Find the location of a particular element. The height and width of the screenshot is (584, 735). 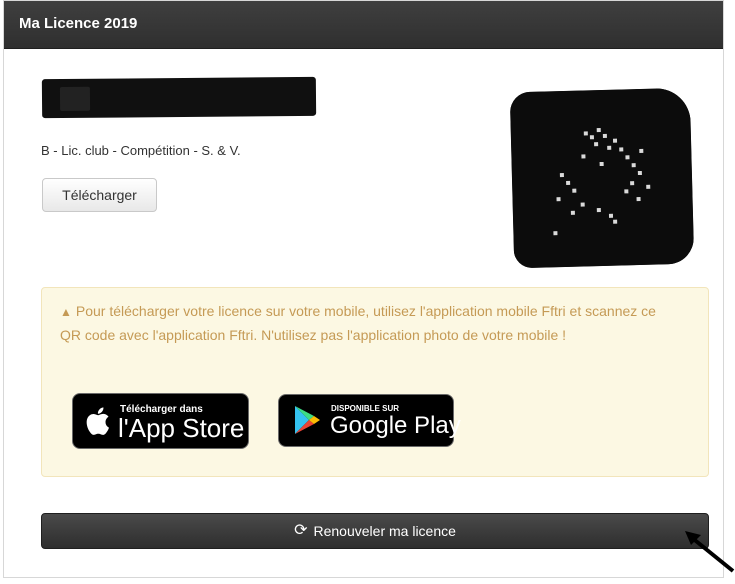

renew-licence-button: ⟳ Renouveler ma licence is located at coordinates (375, 531).